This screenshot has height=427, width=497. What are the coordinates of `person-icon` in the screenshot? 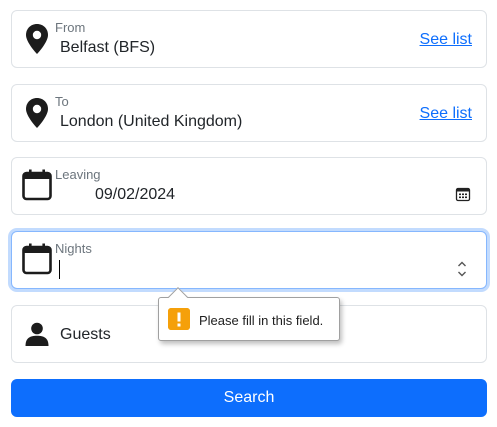 It's located at (37, 334).